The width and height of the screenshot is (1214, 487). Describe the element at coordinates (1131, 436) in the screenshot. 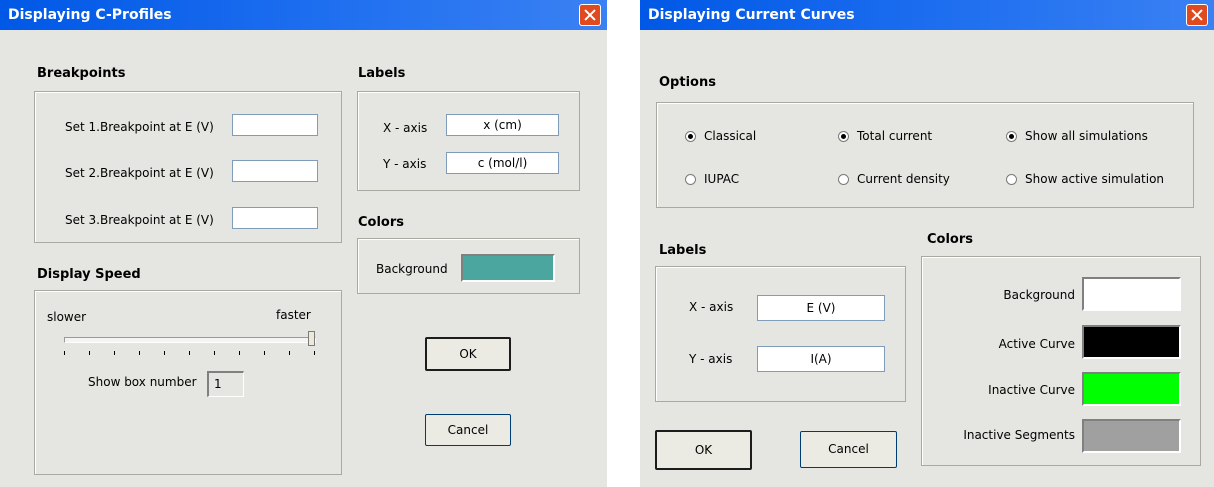

I see `inactive-segments-swatch` at that location.